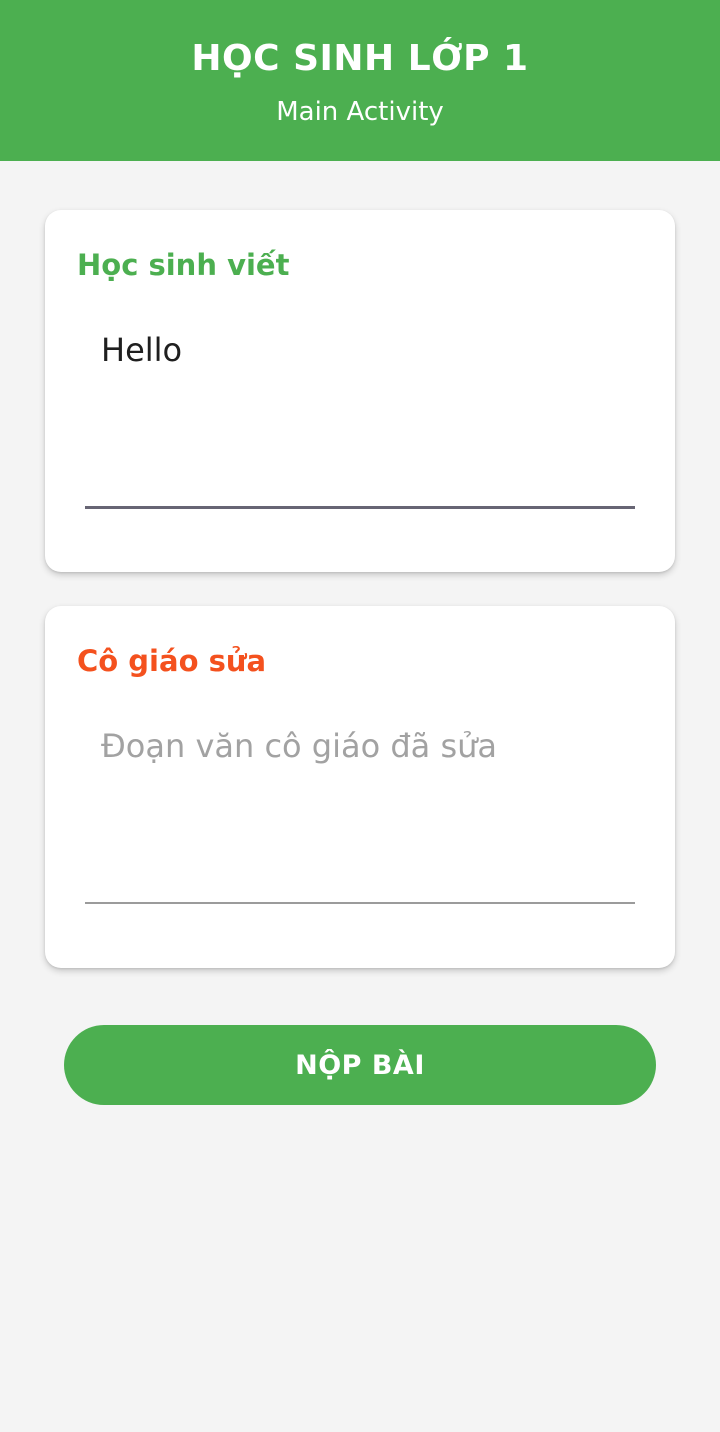 The height and width of the screenshot is (1432, 720). Describe the element at coordinates (360, 507) in the screenshot. I see `student-writing-underline` at that location.